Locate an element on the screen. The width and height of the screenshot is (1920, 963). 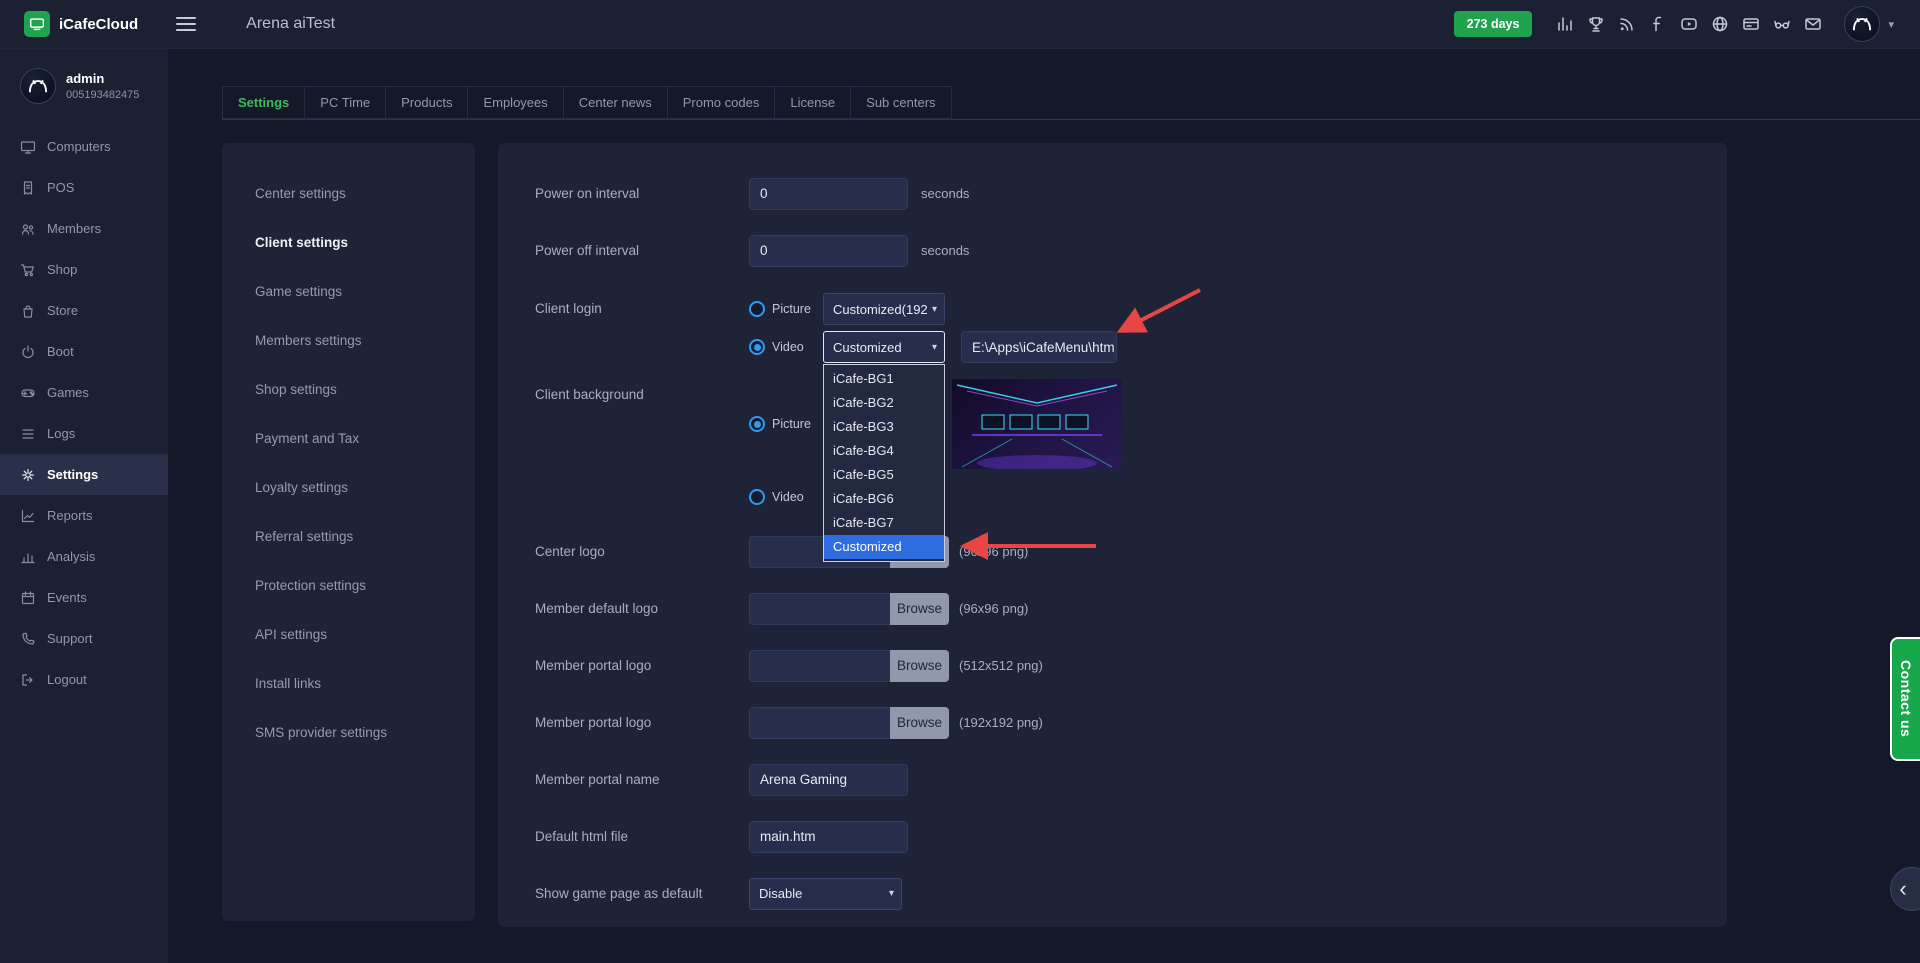
power-off-interval-row: Power off interval 0 seconds is located at coordinates (1116, 250).